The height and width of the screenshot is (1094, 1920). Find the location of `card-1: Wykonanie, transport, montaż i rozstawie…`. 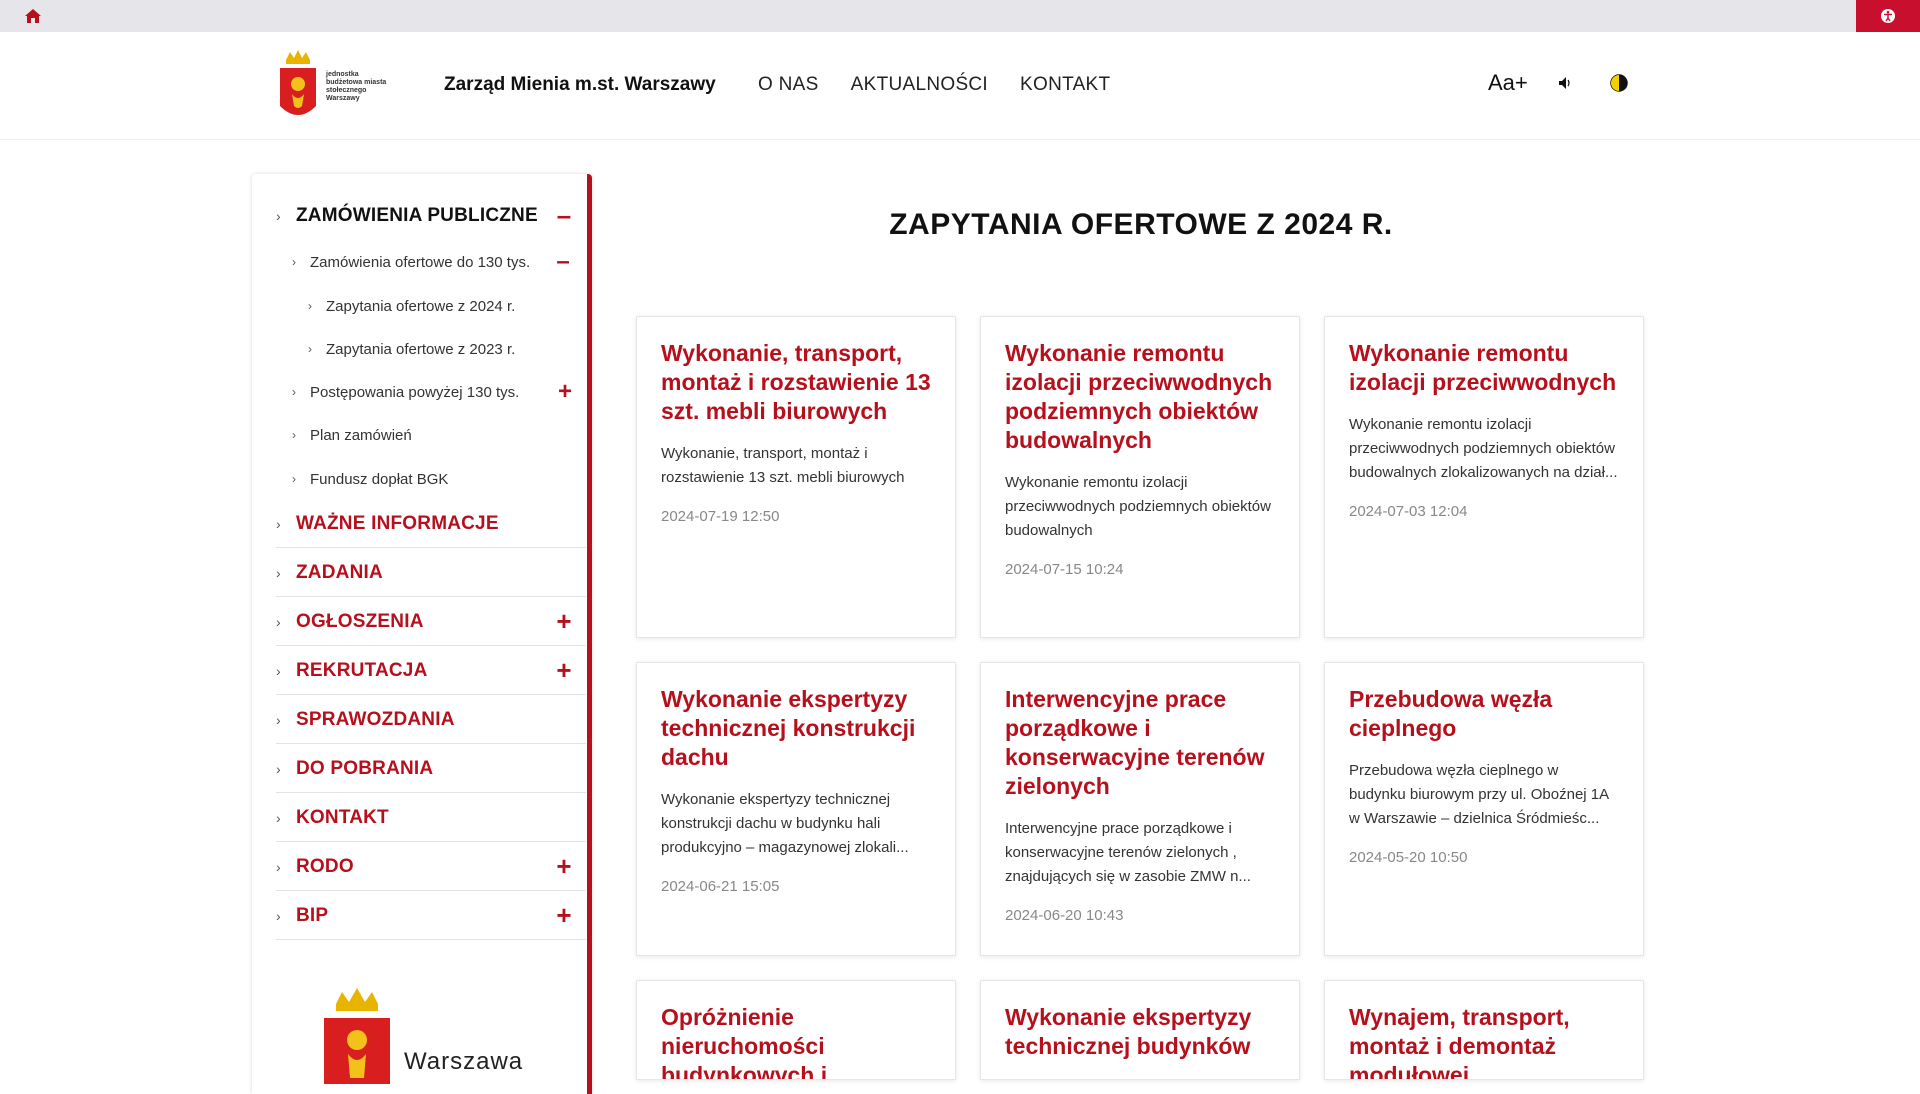

card-1: Wykonanie, transport, montaż i rozstawie… is located at coordinates (796, 477).